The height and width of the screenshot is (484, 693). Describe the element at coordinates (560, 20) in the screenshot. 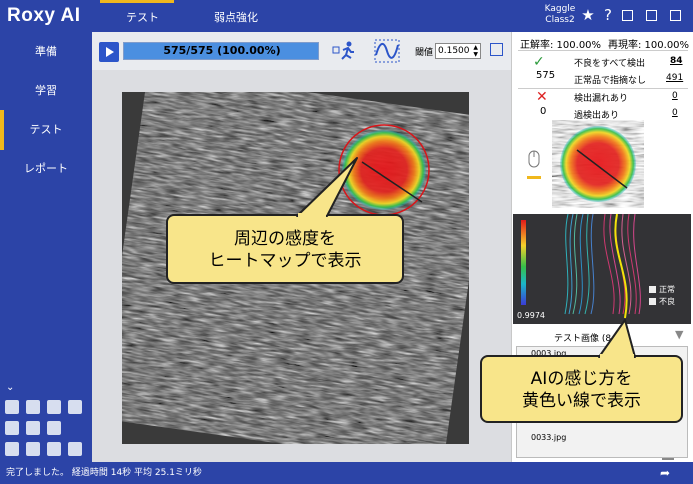

I see `project-line-2: Class2` at that location.